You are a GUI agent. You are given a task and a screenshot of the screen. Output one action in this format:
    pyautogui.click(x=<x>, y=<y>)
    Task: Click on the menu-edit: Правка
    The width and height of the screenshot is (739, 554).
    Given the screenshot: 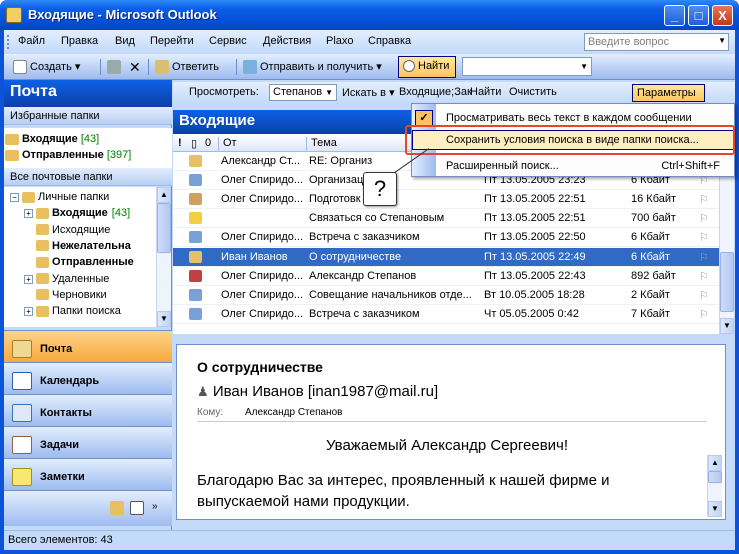 What is the action you would take?
    pyautogui.click(x=79, y=41)
    